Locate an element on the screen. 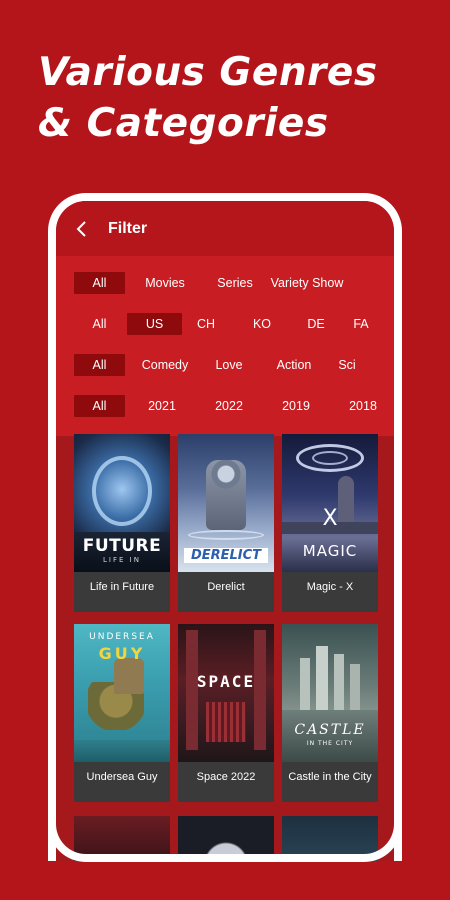 The height and width of the screenshot is (900, 450). movie-poster: DERELICT is located at coordinates (226, 503).